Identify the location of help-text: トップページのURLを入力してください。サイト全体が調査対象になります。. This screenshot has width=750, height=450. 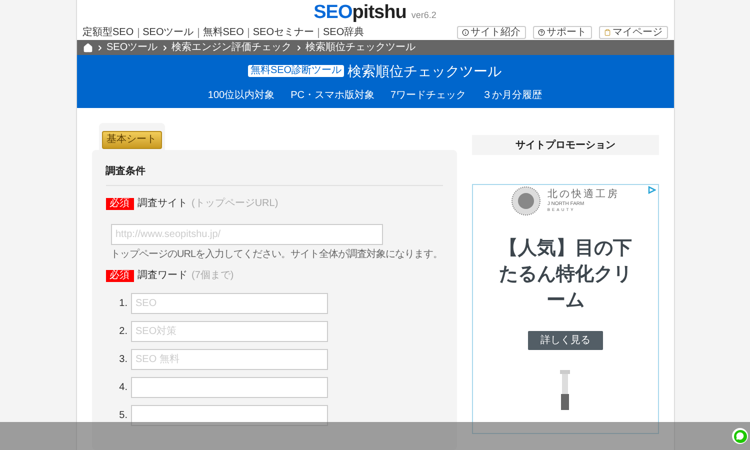
(277, 255).